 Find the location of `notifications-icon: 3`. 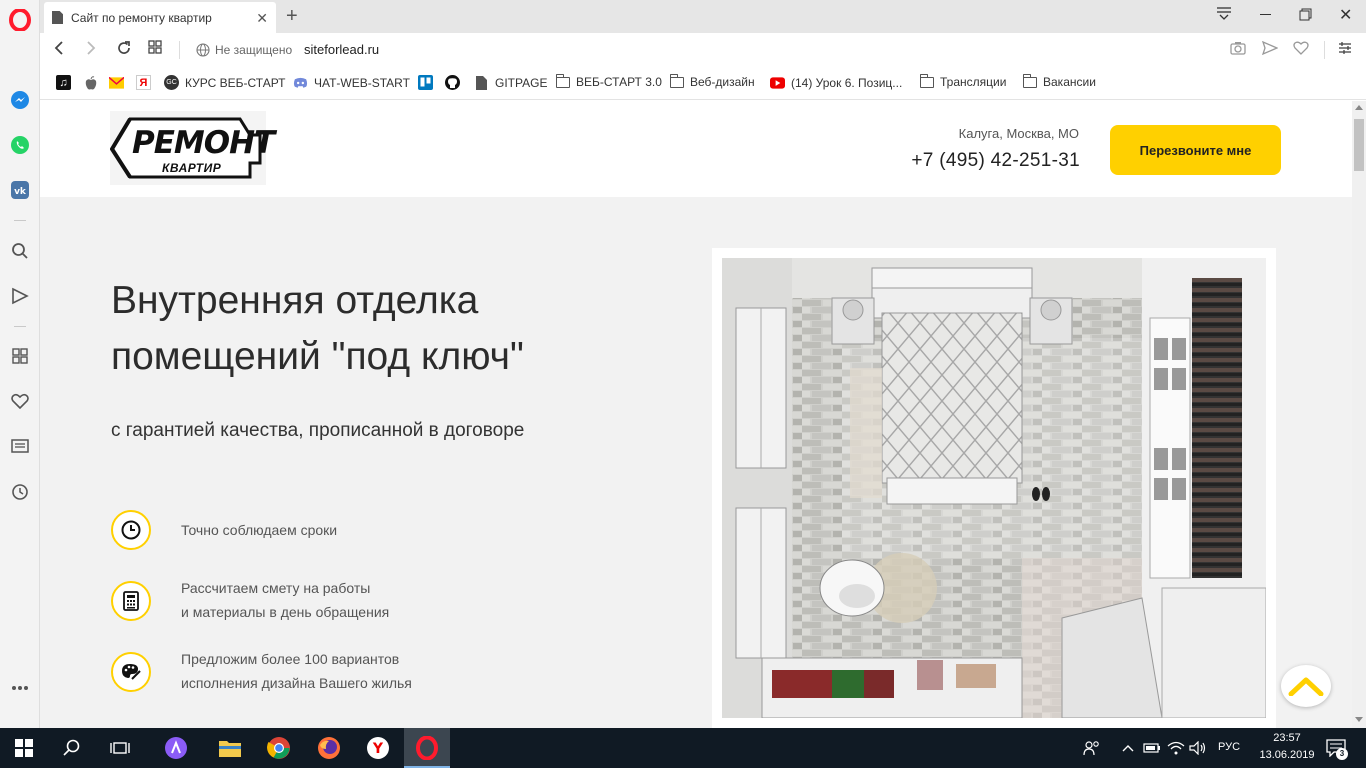

notifications-icon: 3 is located at coordinates (1336, 748).